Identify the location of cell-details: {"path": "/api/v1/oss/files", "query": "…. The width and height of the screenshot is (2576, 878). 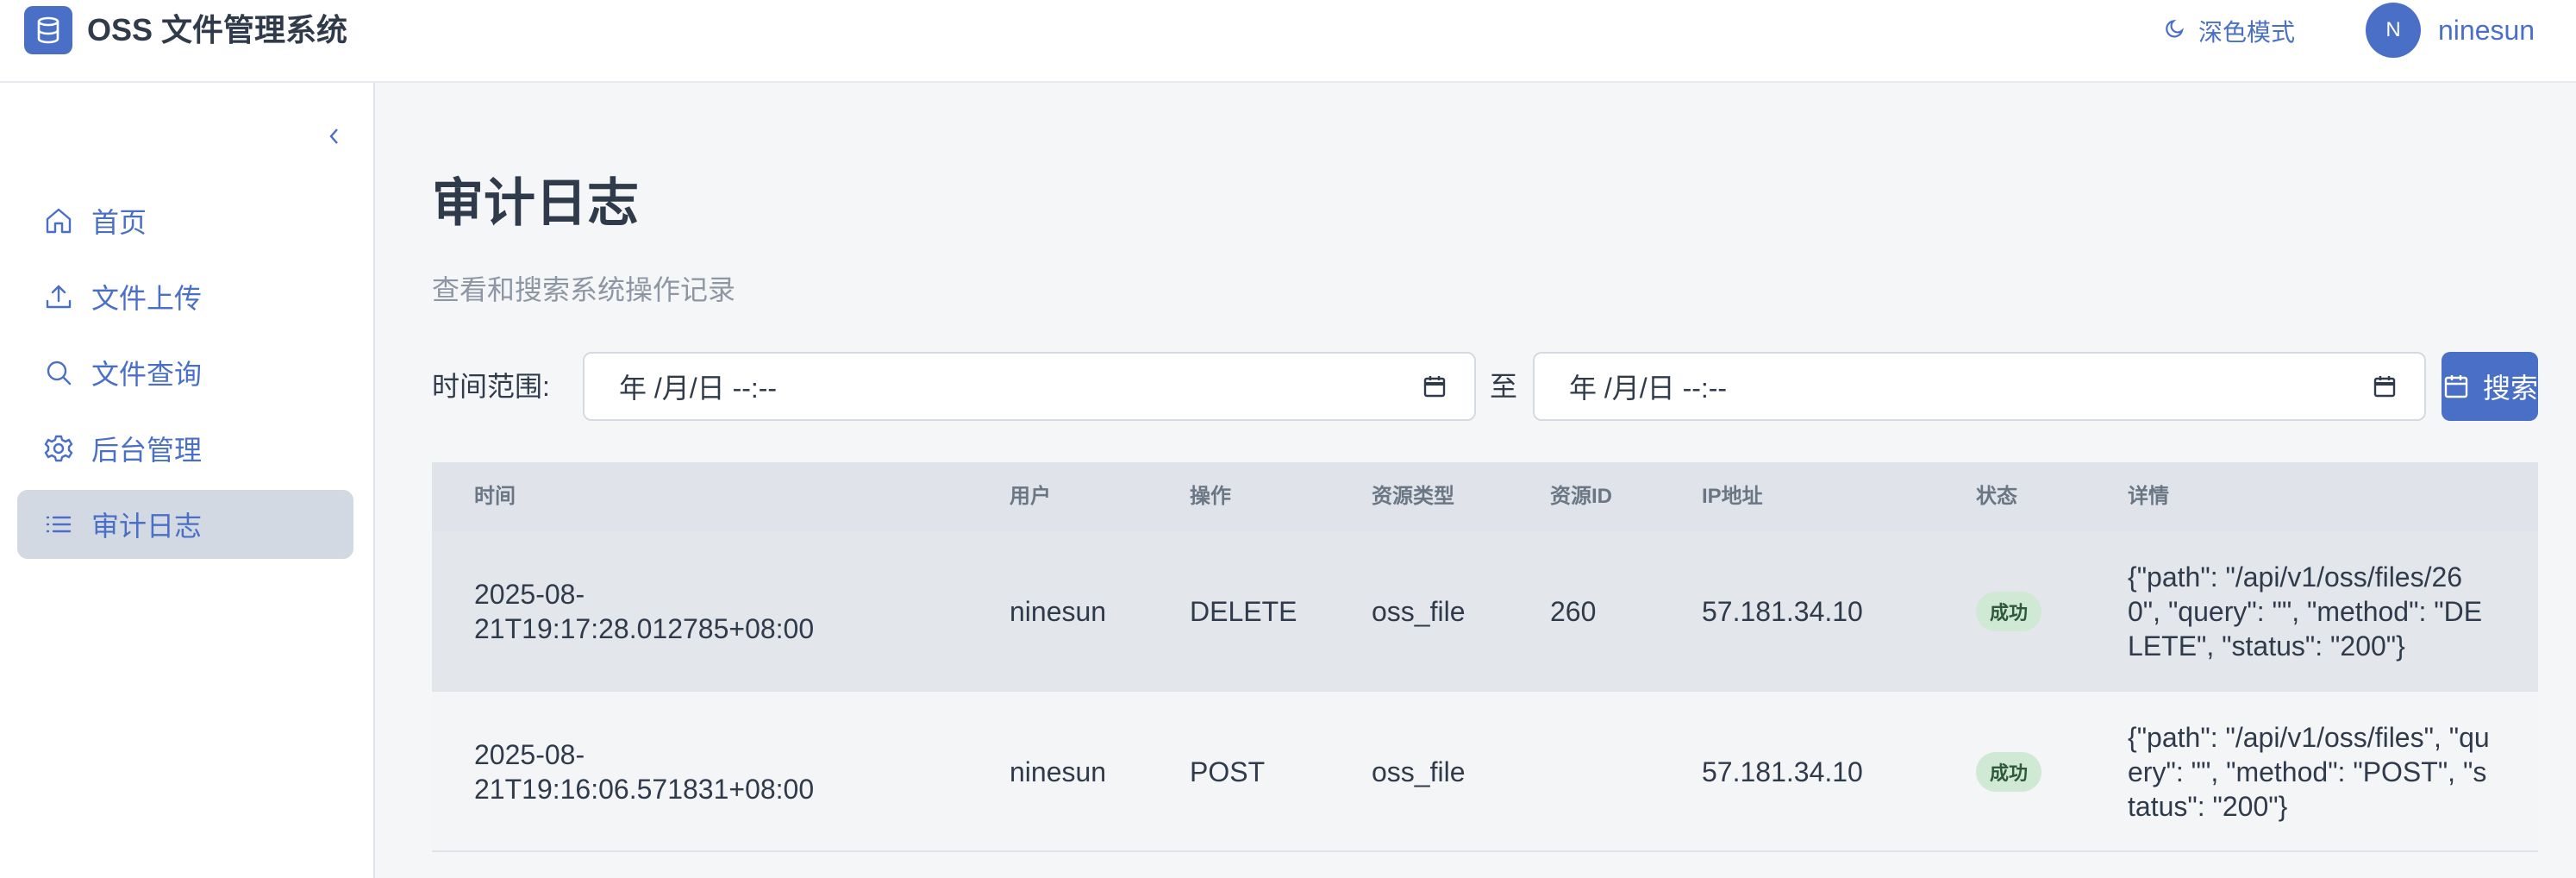
(2309, 772).